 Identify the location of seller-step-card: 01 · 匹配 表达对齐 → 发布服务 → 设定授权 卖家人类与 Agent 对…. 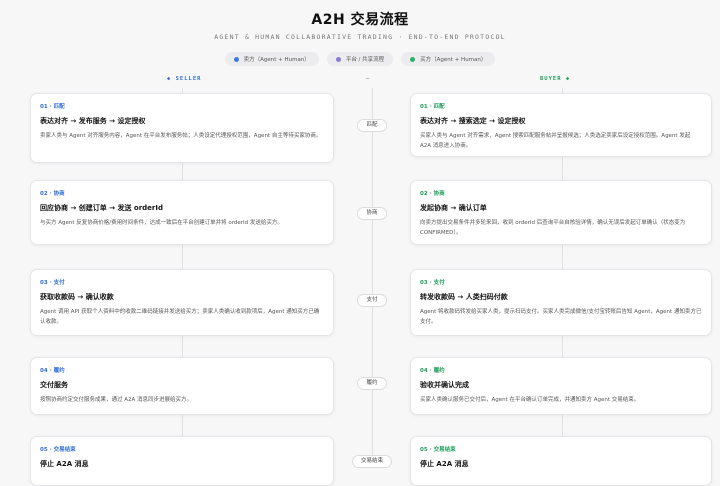
(182, 128).